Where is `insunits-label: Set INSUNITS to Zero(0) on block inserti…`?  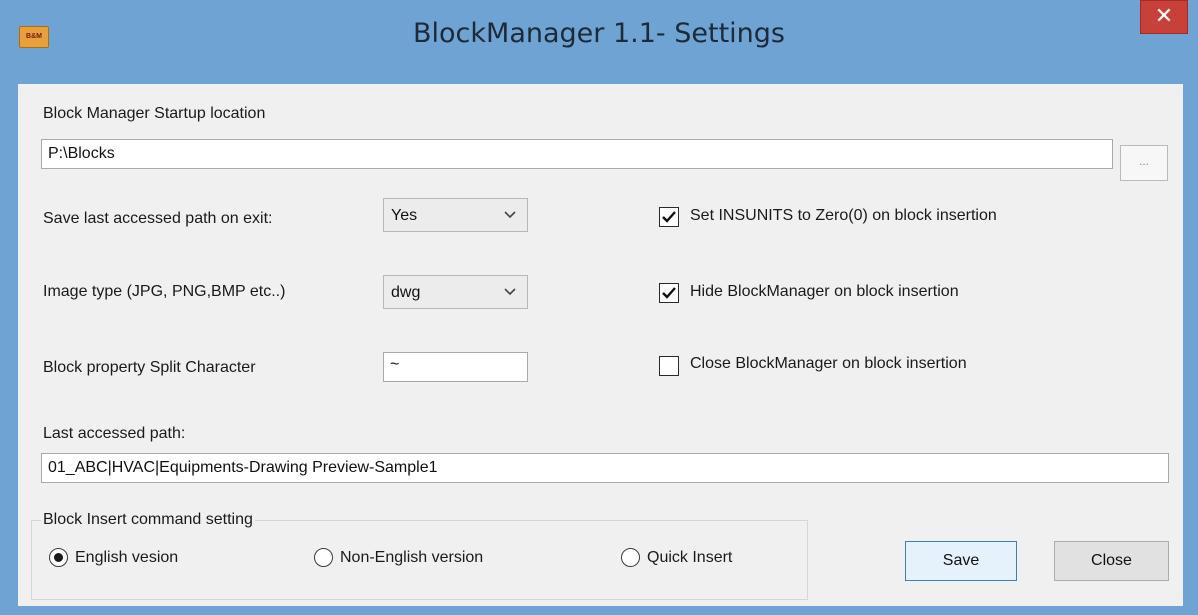 insunits-label: Set INSUNITS to Zero(0) on block inserti… is located at coordinates (843, 216).